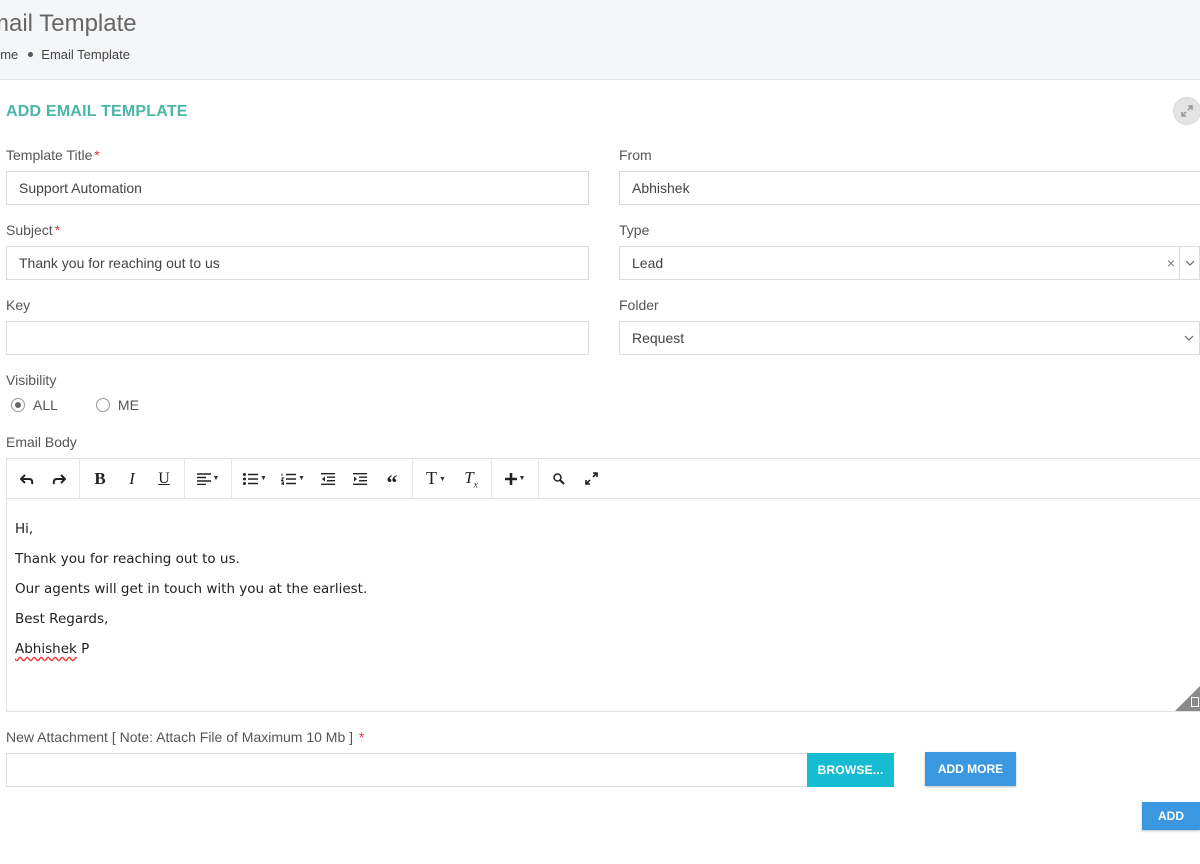 Image resolution: width=1200 pixels, height=864 pixels. I want to click on radio-selected-dot, so click(18, 405).